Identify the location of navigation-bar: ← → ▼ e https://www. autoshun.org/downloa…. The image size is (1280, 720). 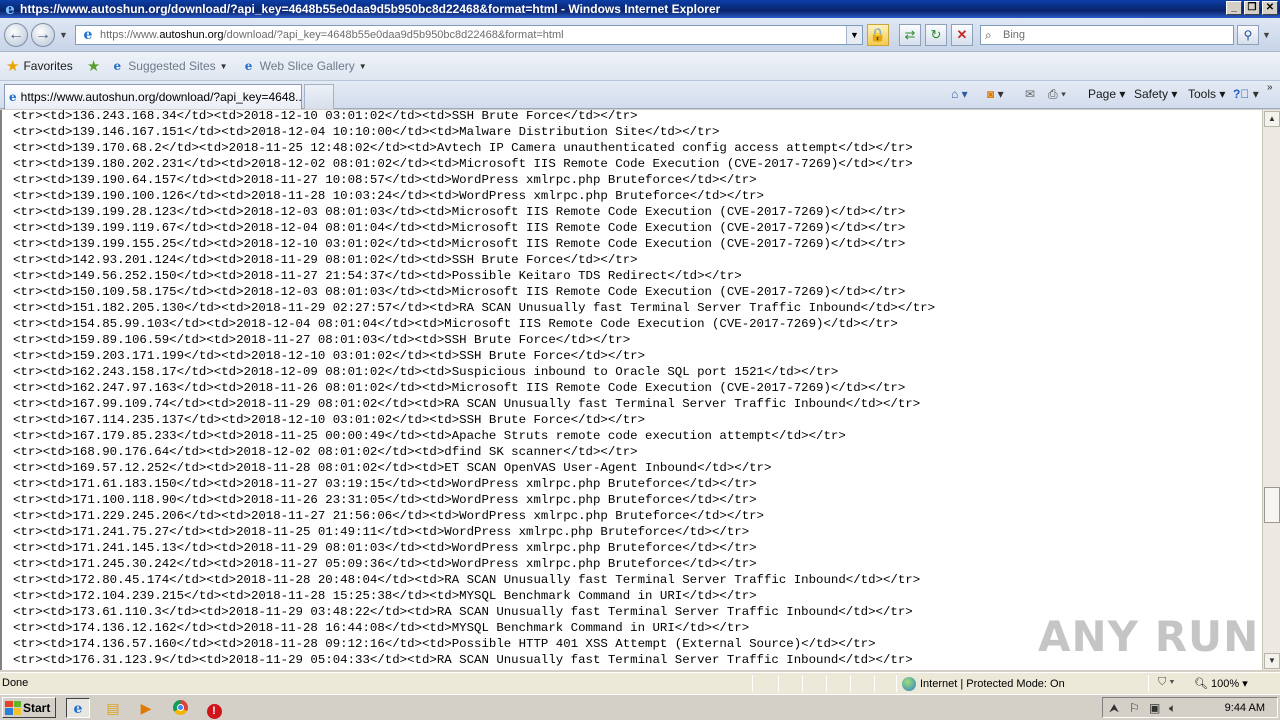
(640, 35).